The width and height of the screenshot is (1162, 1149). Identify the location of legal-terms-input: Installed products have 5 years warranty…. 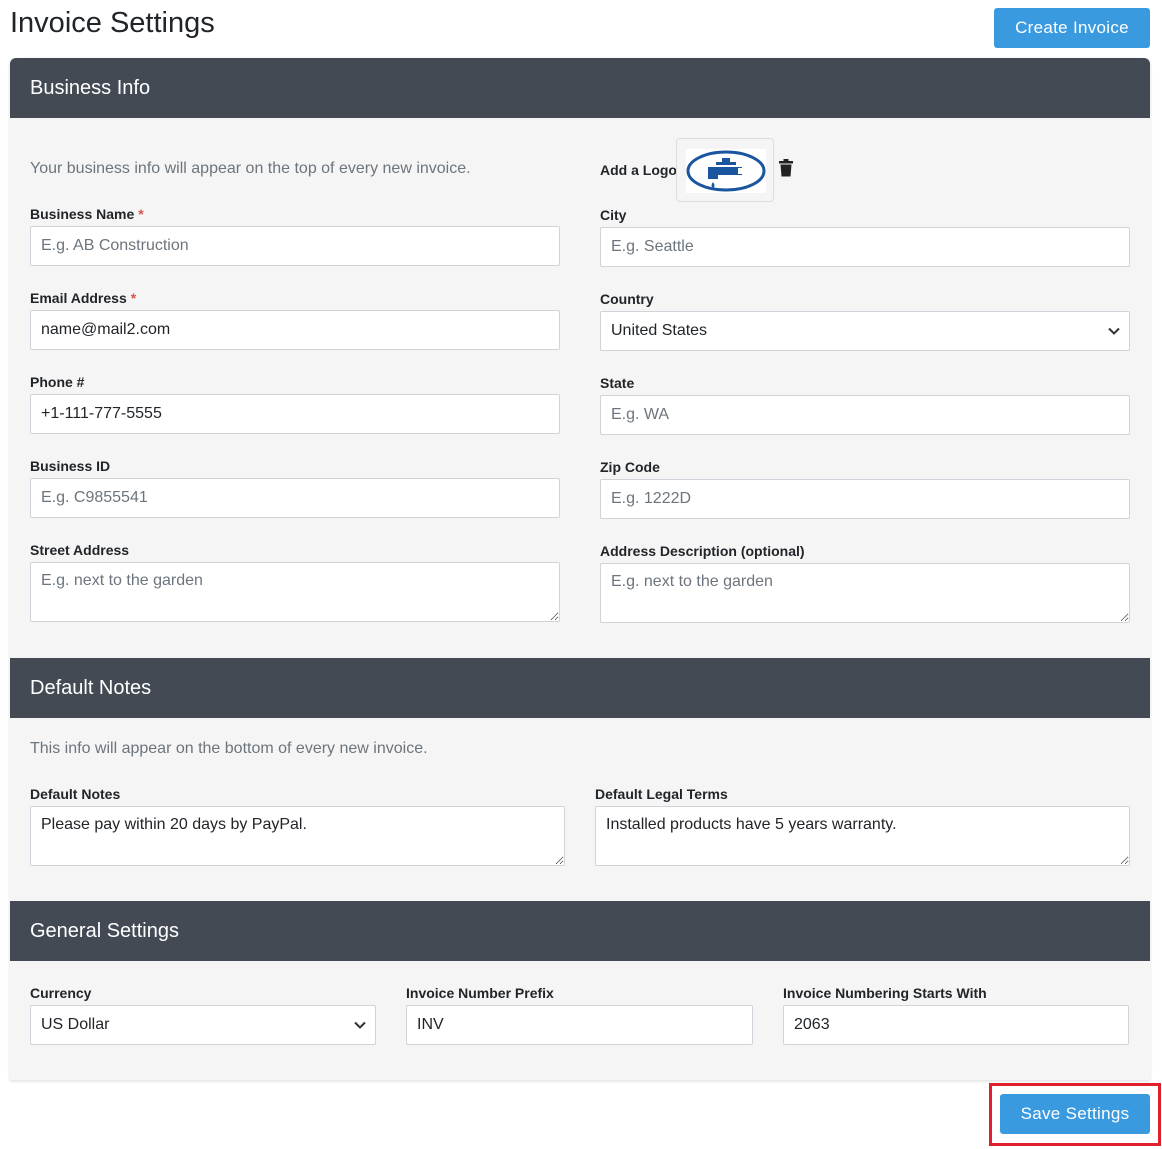
(862, 836).